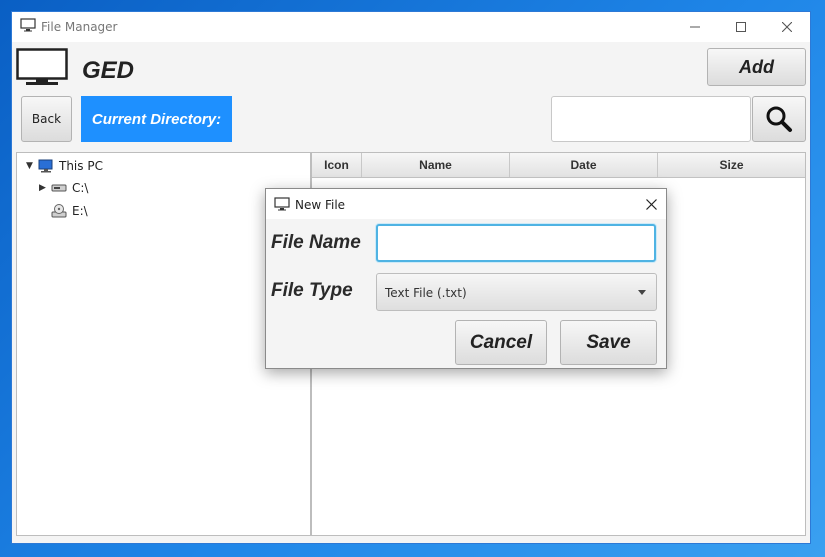  I want to click on dialog-title-bar: New File, so click(466, 204).